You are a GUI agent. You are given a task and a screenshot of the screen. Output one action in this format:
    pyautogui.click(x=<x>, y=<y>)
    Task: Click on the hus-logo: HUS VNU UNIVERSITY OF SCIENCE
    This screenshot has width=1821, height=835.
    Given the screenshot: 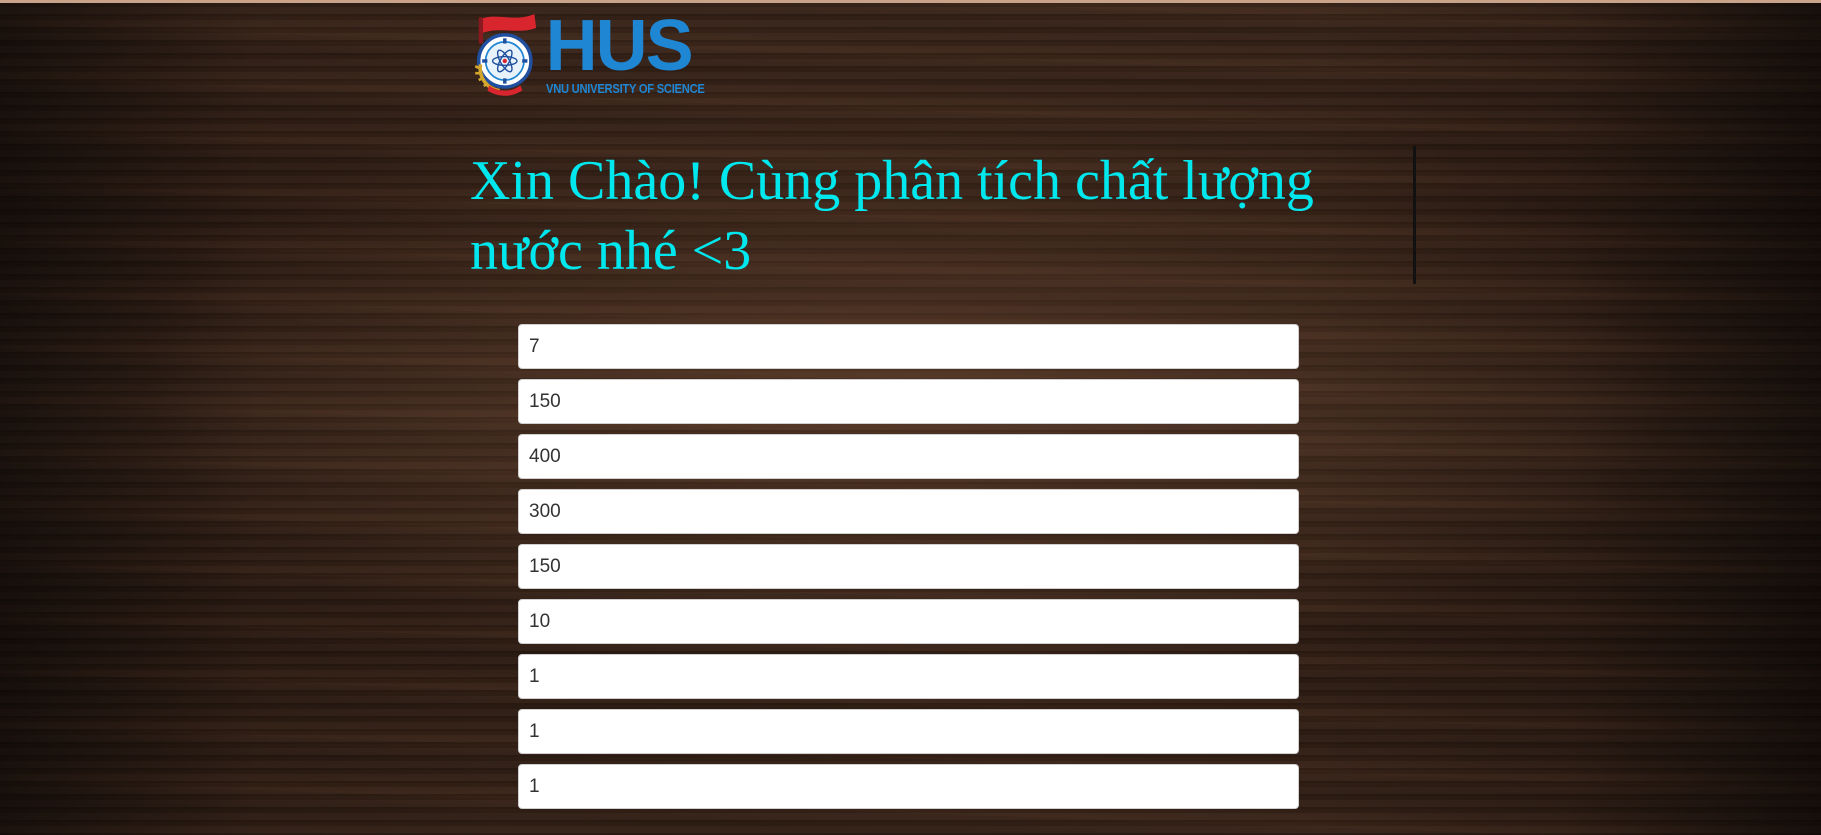 What is the action you would take?
    pyautogui.click(x=600, y=54)
    